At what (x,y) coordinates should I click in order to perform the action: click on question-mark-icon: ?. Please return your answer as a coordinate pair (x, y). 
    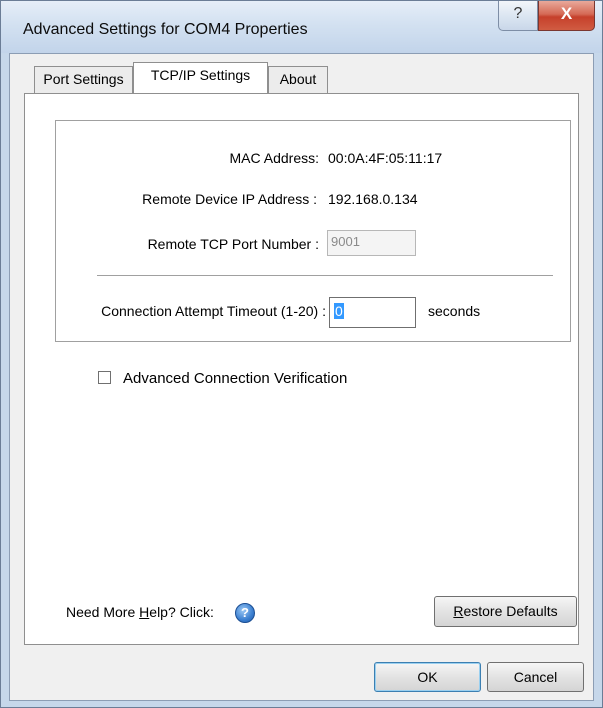
    Looking at the image, I should click on (518, 13).